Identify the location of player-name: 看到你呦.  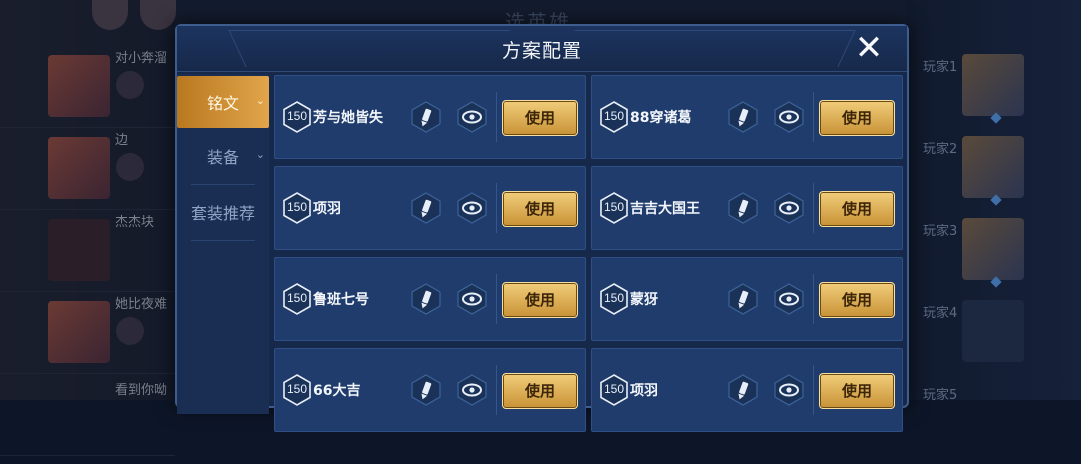
(141, 390).